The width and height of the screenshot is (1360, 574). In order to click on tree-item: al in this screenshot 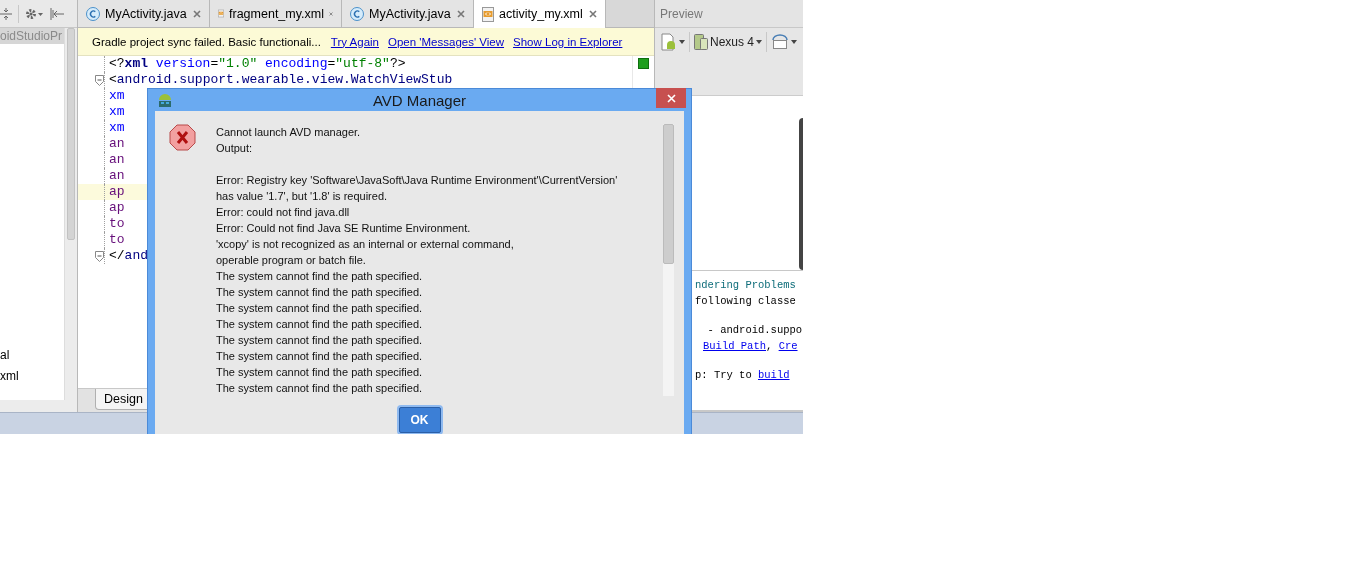, I will do `click(32, 355)`.